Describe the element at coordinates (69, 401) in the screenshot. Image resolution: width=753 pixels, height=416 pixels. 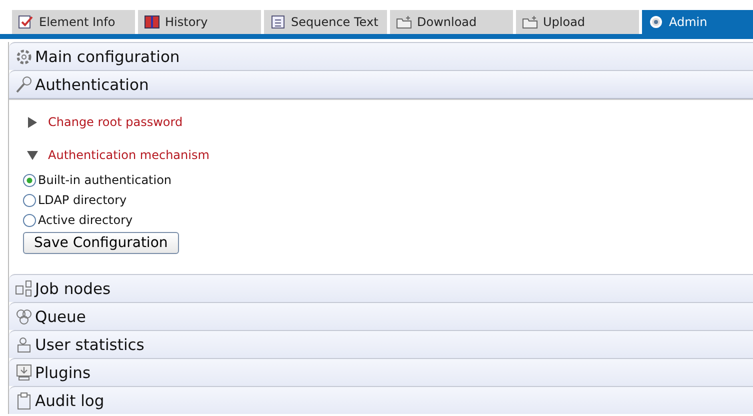
I see `section-title: Audit log` at that location.